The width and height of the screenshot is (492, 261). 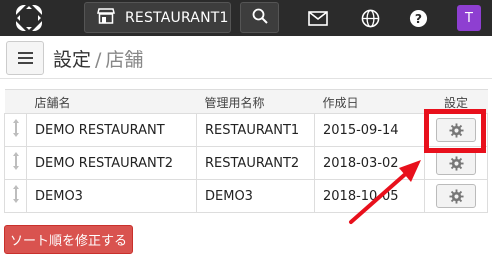 I want to click on table-row: DEMO RESTAURANT RESTAURANT1 2015-09-14, so click(x=246, y=130).